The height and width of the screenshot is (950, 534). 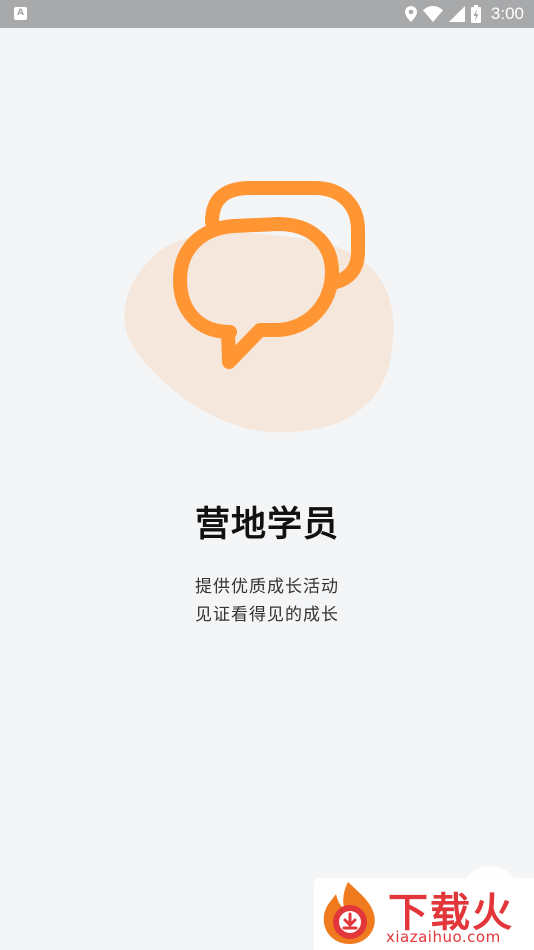 I want to click on notification-icon: A, so click(x=20, y=13).